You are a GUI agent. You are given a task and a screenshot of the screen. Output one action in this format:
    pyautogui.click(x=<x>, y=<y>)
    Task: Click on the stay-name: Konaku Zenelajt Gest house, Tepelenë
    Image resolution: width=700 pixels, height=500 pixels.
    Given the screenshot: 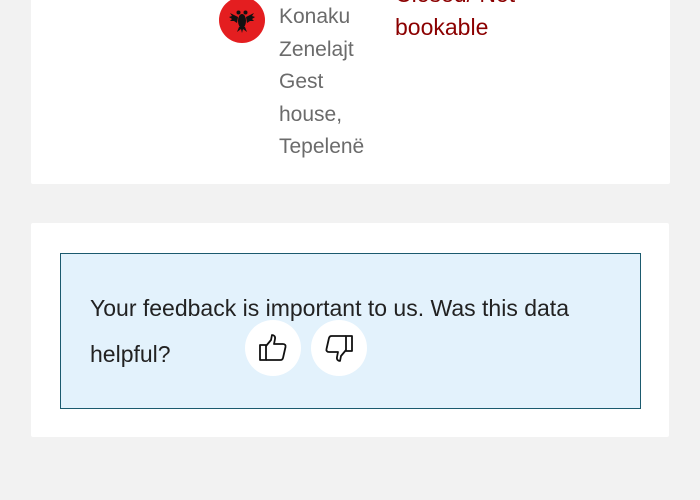 What is the action you would take?
    pyautogui.click(x=329, y=82)
    